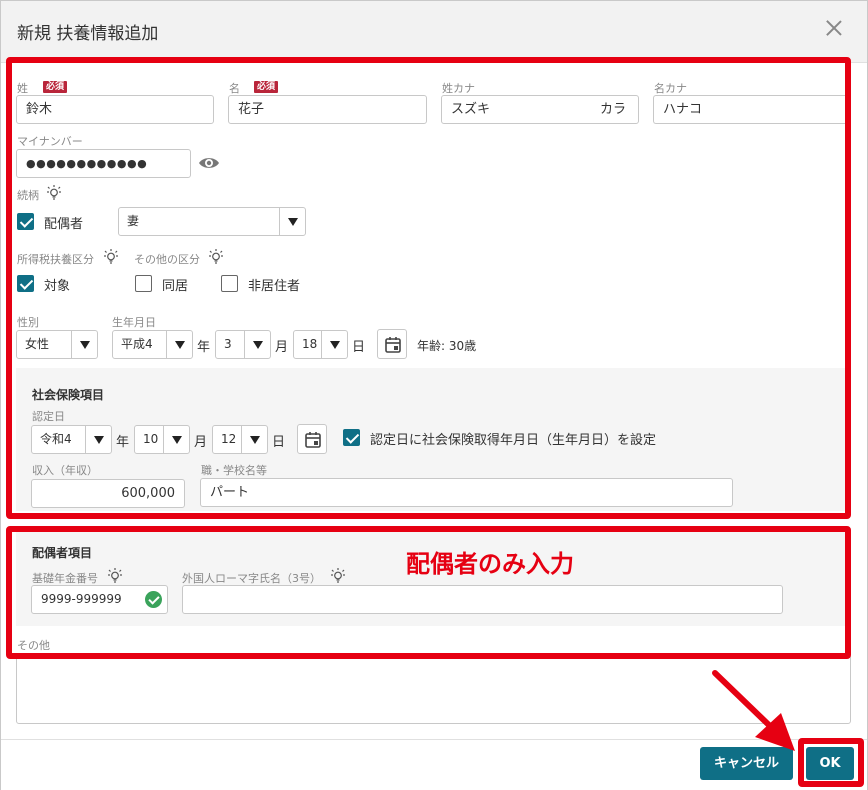  I want to click on dialog-title: 新規 扶養情報追加, so click(88, 34).